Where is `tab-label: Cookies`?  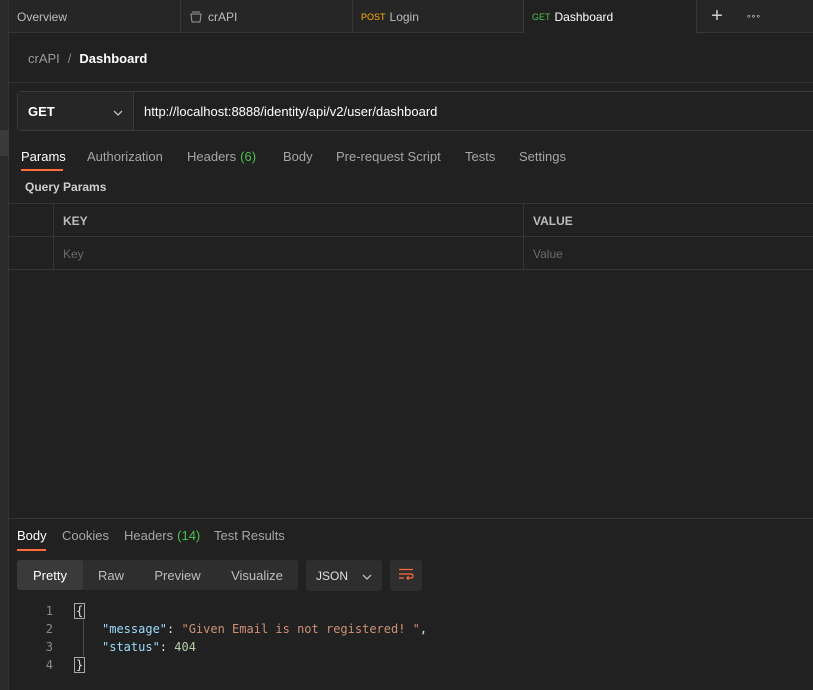
tab-label: Cookies is located at coordinates (85, 535).